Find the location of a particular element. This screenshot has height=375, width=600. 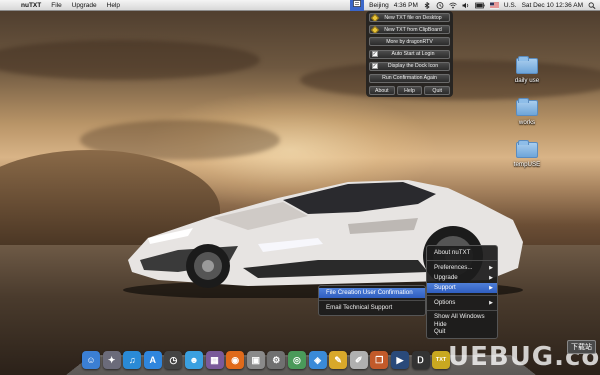

menu-item-label: Options is located at coordinates (445, 302).